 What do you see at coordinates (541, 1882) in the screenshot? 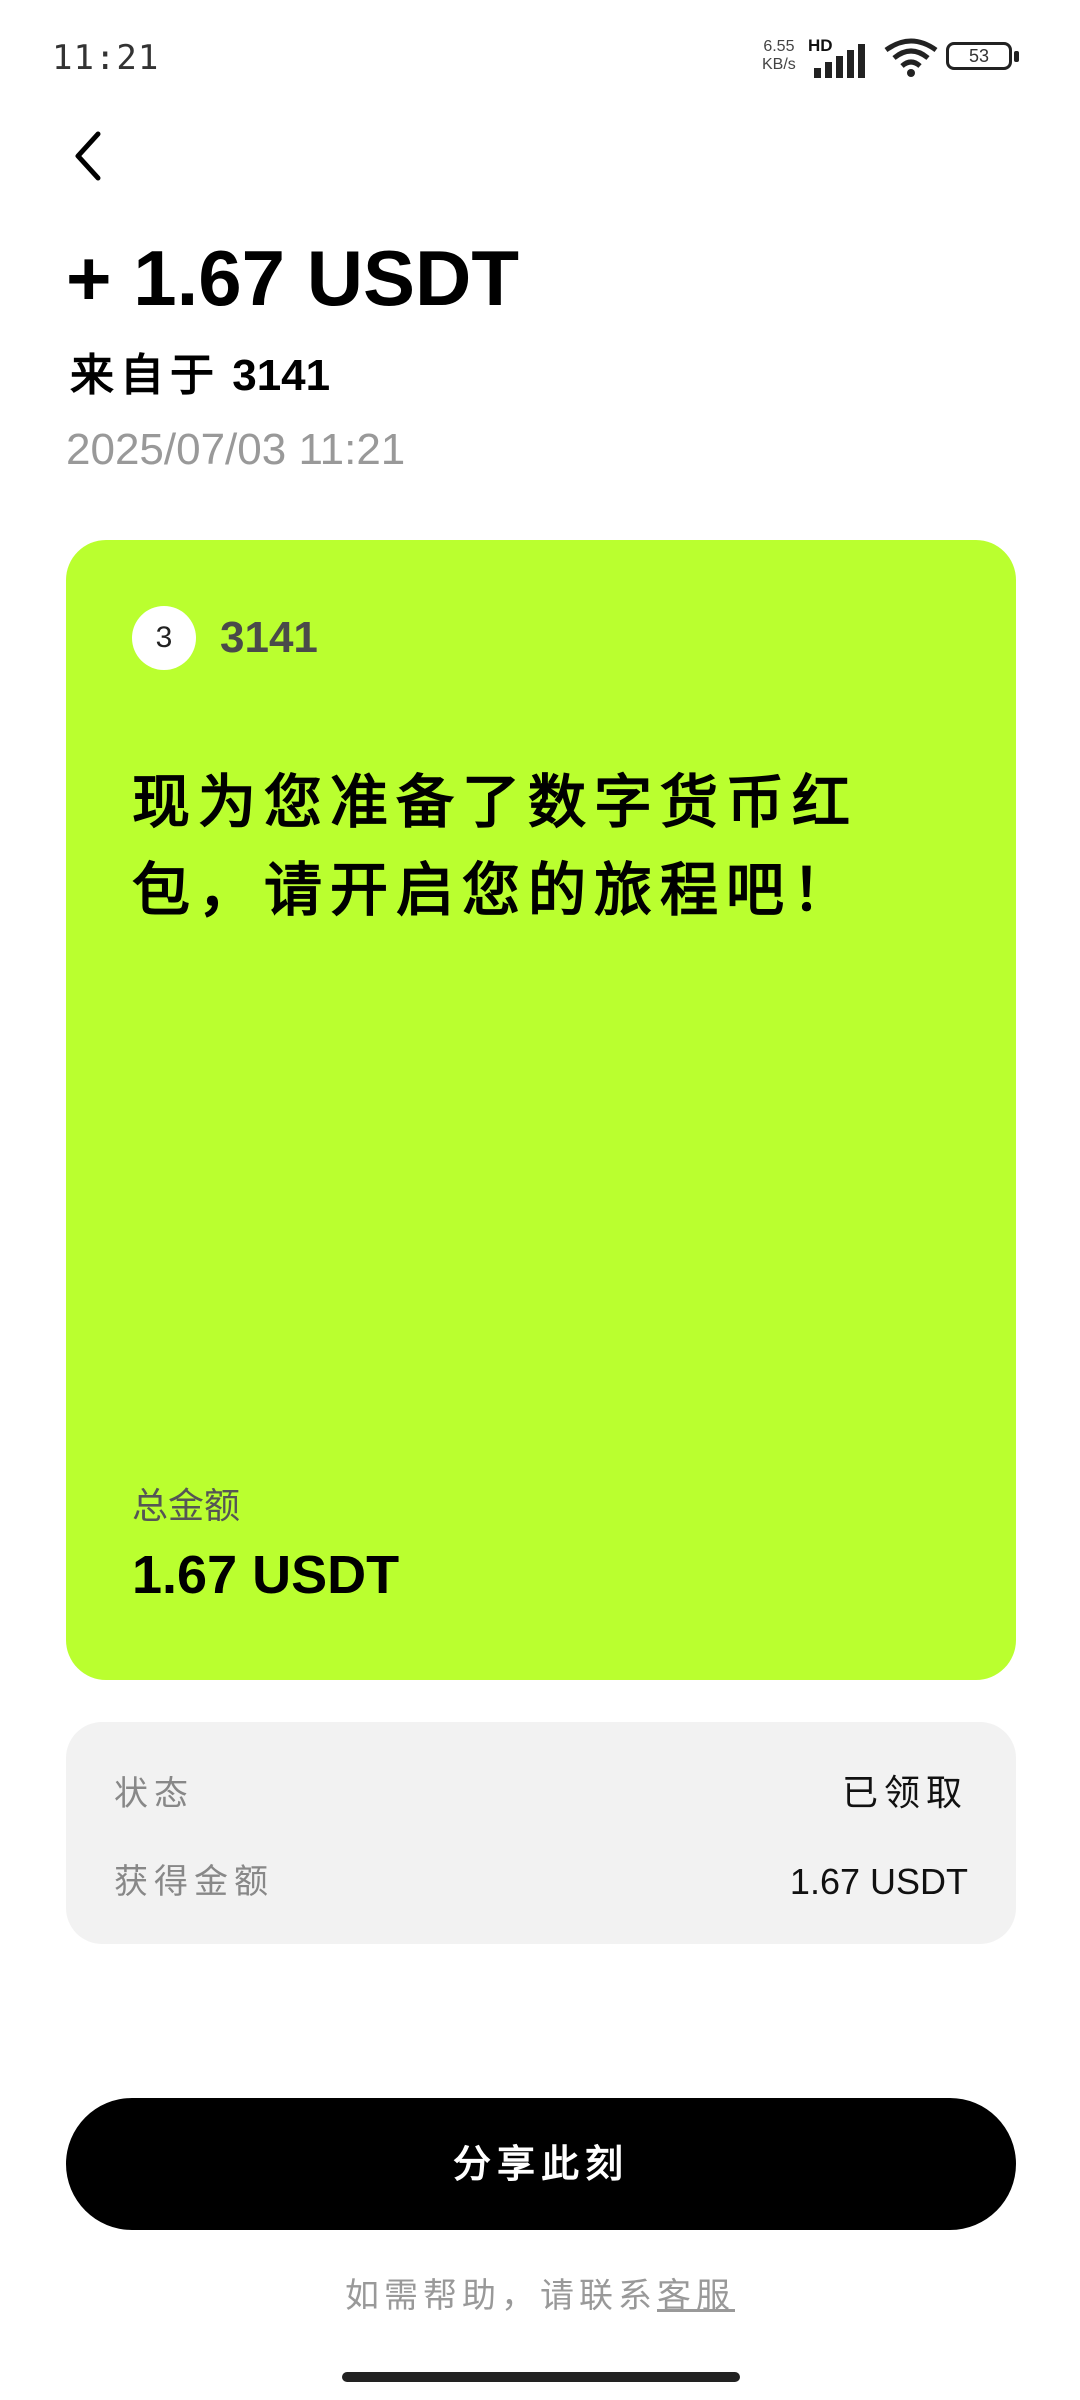
I see `detail-row-amount: 获得金额 1.67 USDT` at bounding box center [541, 1882].